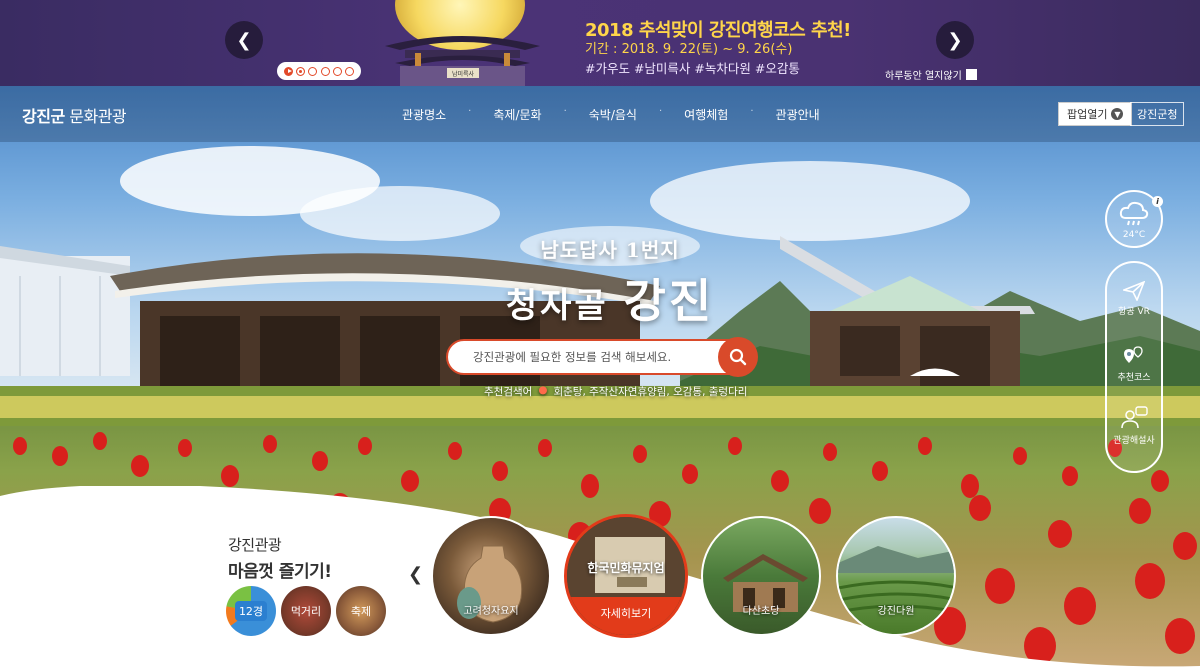 Image resolution: width=1200 pixels, height=670 pixels. I want to click on enjoy-line-1: 강진관광, so click(255, 545).